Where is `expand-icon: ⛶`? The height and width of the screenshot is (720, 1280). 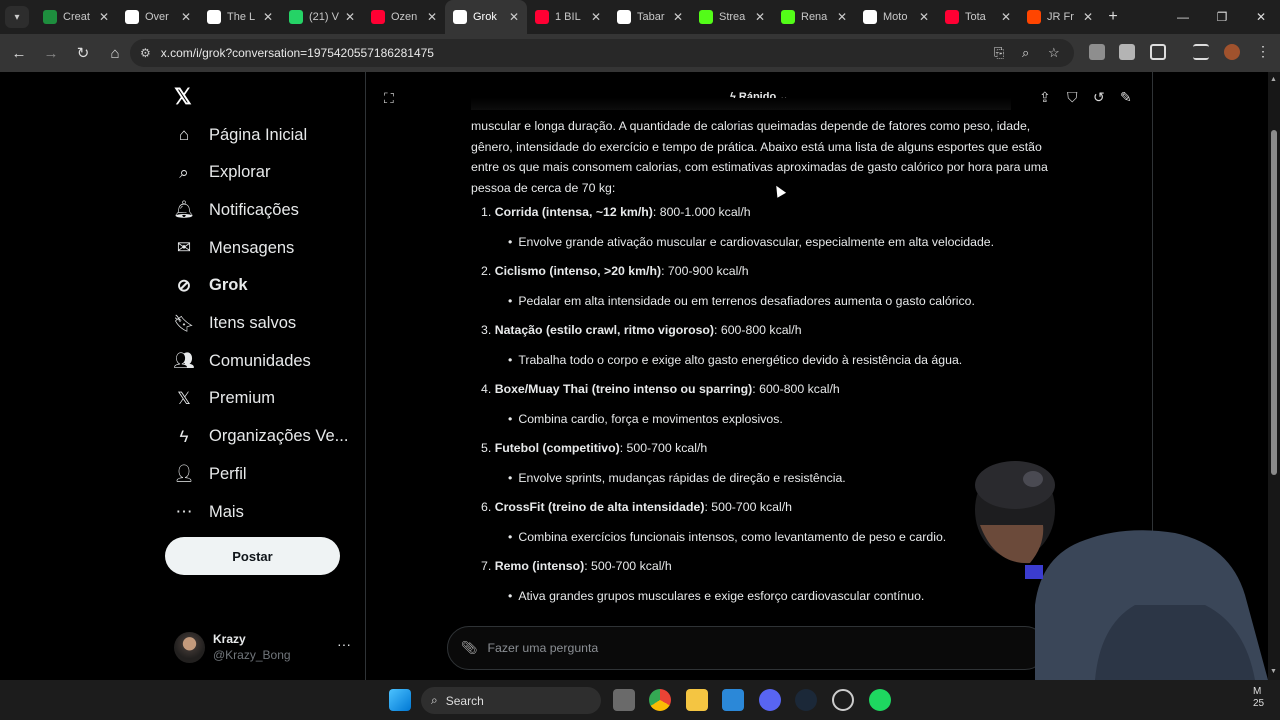
expand-icon: ⛶ is located at coordinates (389, 98).